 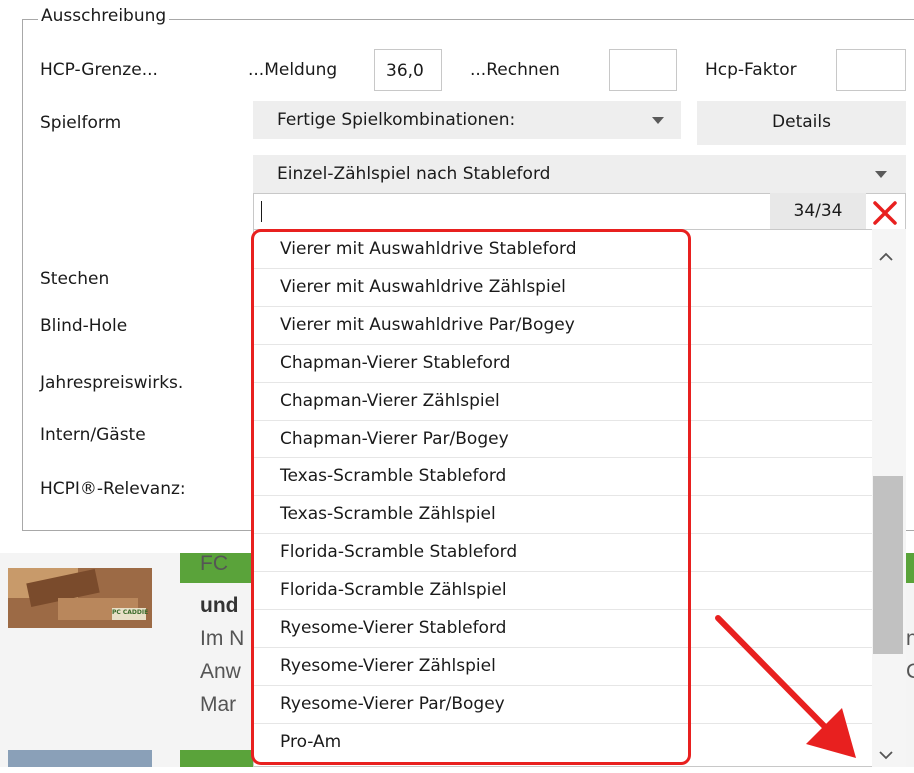 What do you see at coordinates (396, 120) in the screenshot?
I see `spielkombinationen-value: Fertige Spielkombinationen:` at bounding box center [396, 120].